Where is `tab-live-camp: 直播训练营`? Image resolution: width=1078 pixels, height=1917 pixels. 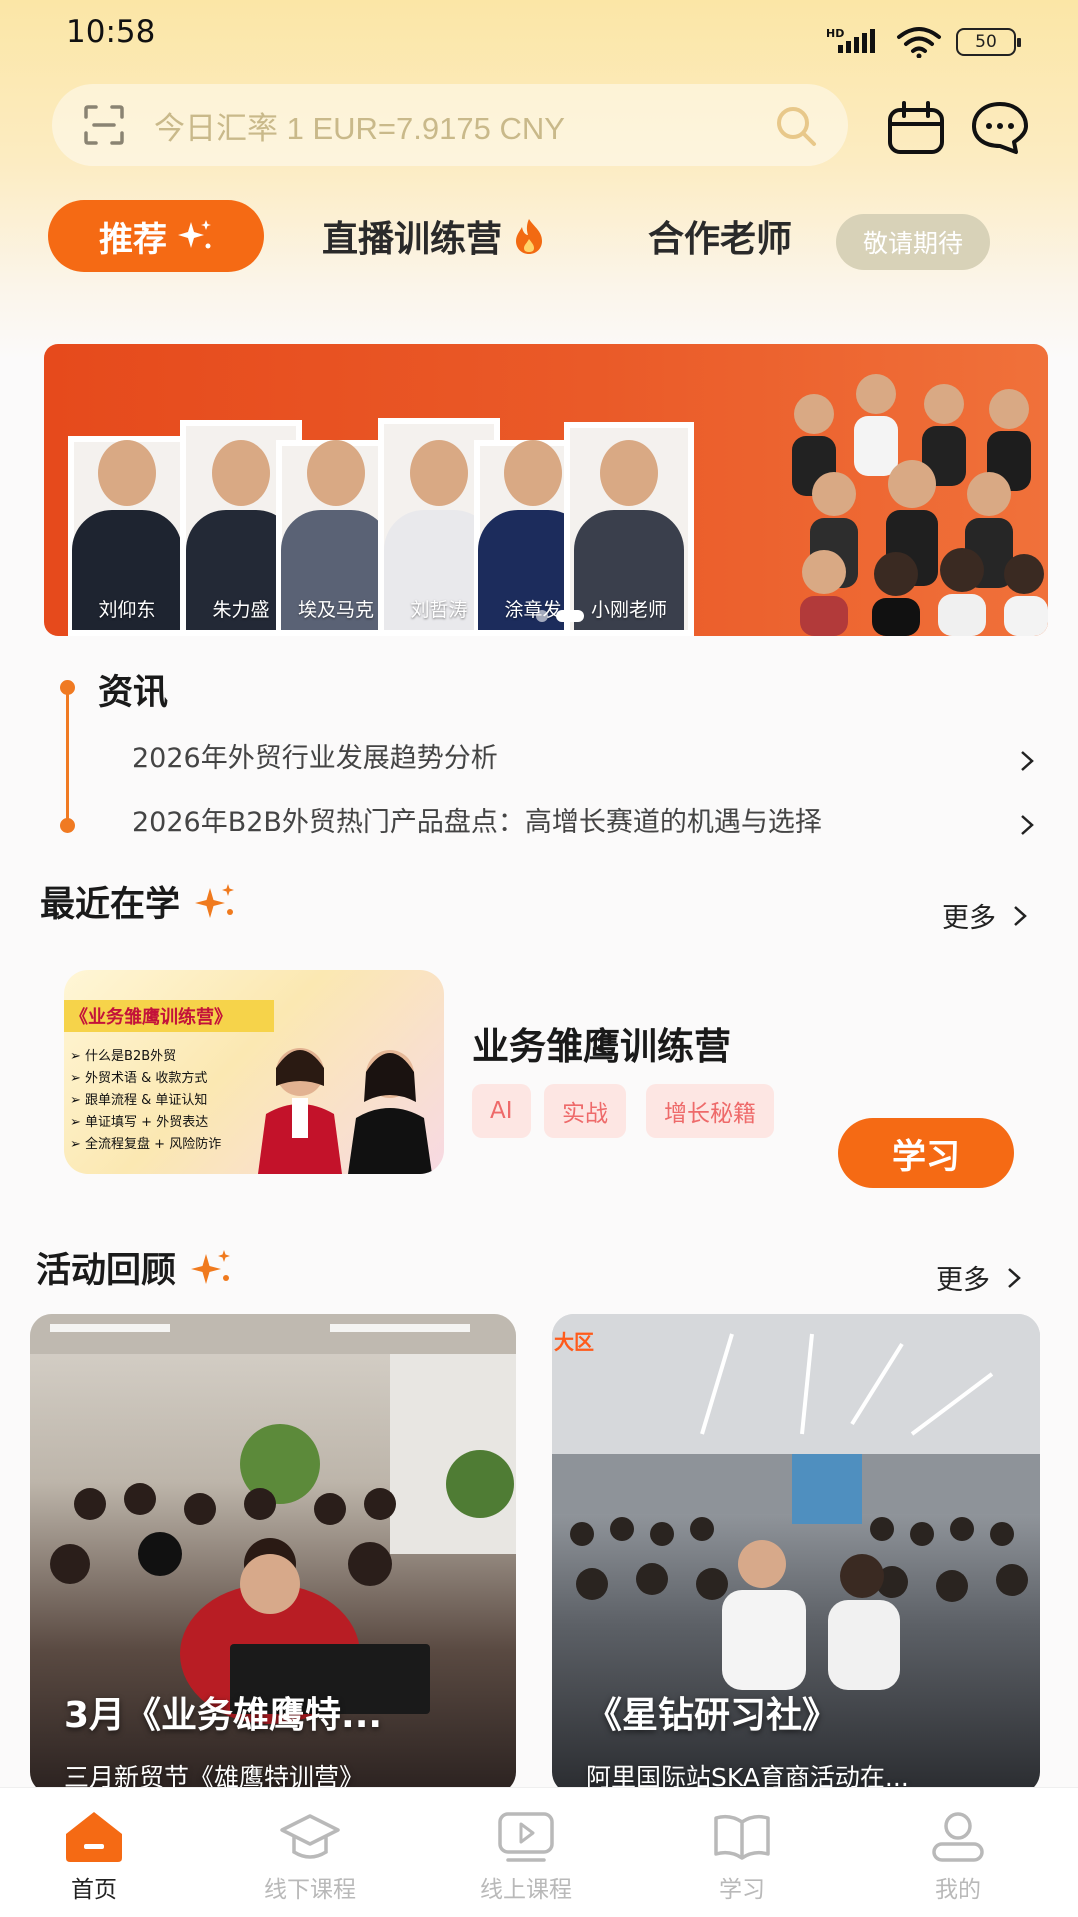 tab-live-camp: 直播训练营 is located at coordinates (434, 236).